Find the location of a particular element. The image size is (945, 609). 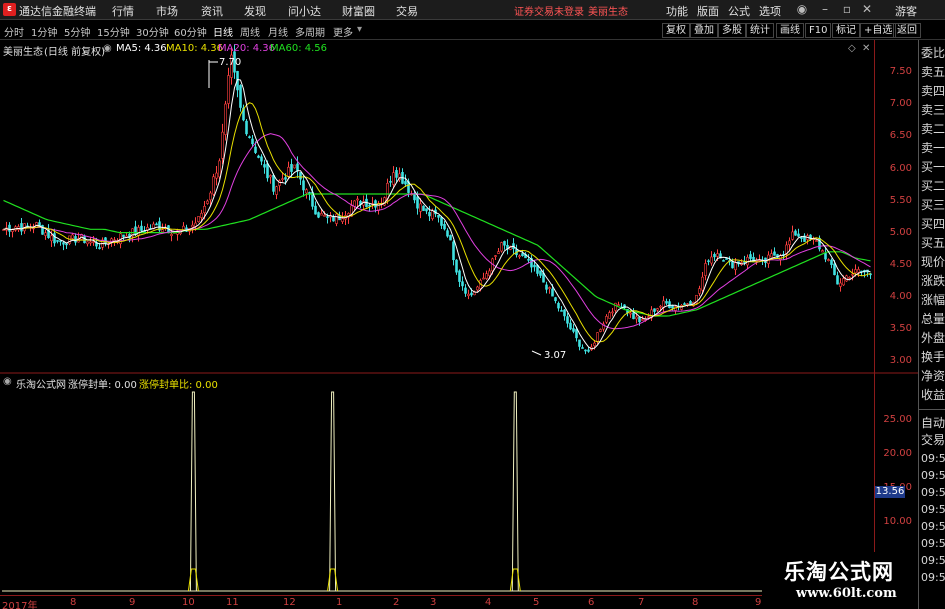

indicator-field-1: 涨停封单: 0.00 is located at coordinates (102, 385).